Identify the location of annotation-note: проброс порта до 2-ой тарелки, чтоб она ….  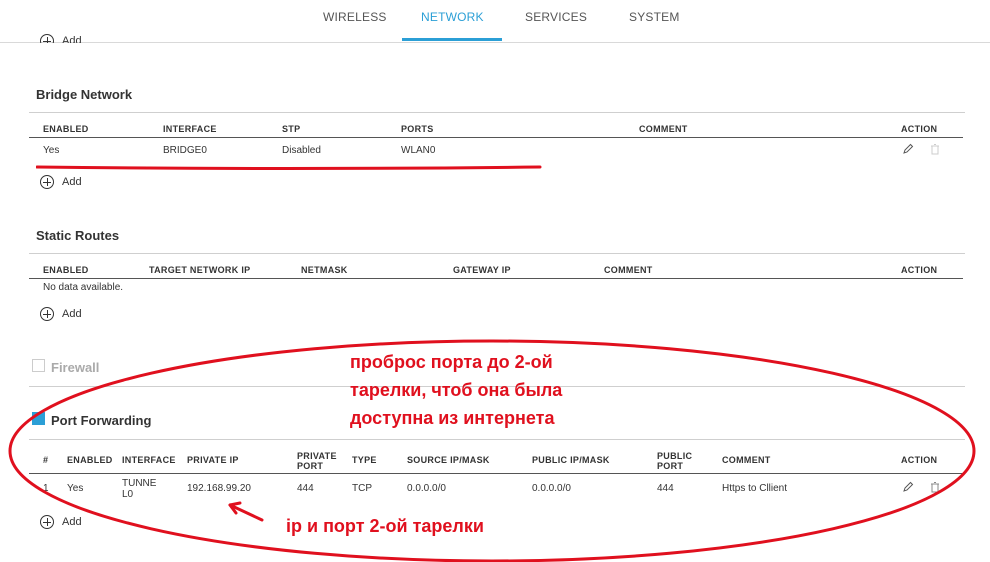
(456, 390).